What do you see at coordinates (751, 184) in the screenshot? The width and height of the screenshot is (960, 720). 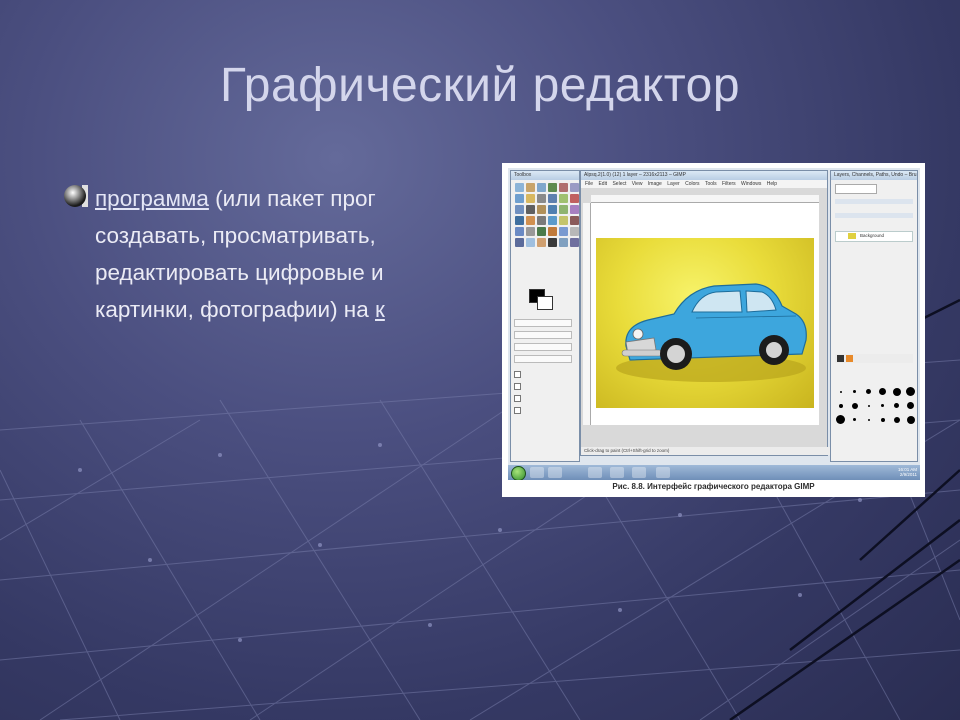 I see `menu-windows: Windows` at bounding box center [751, 184].